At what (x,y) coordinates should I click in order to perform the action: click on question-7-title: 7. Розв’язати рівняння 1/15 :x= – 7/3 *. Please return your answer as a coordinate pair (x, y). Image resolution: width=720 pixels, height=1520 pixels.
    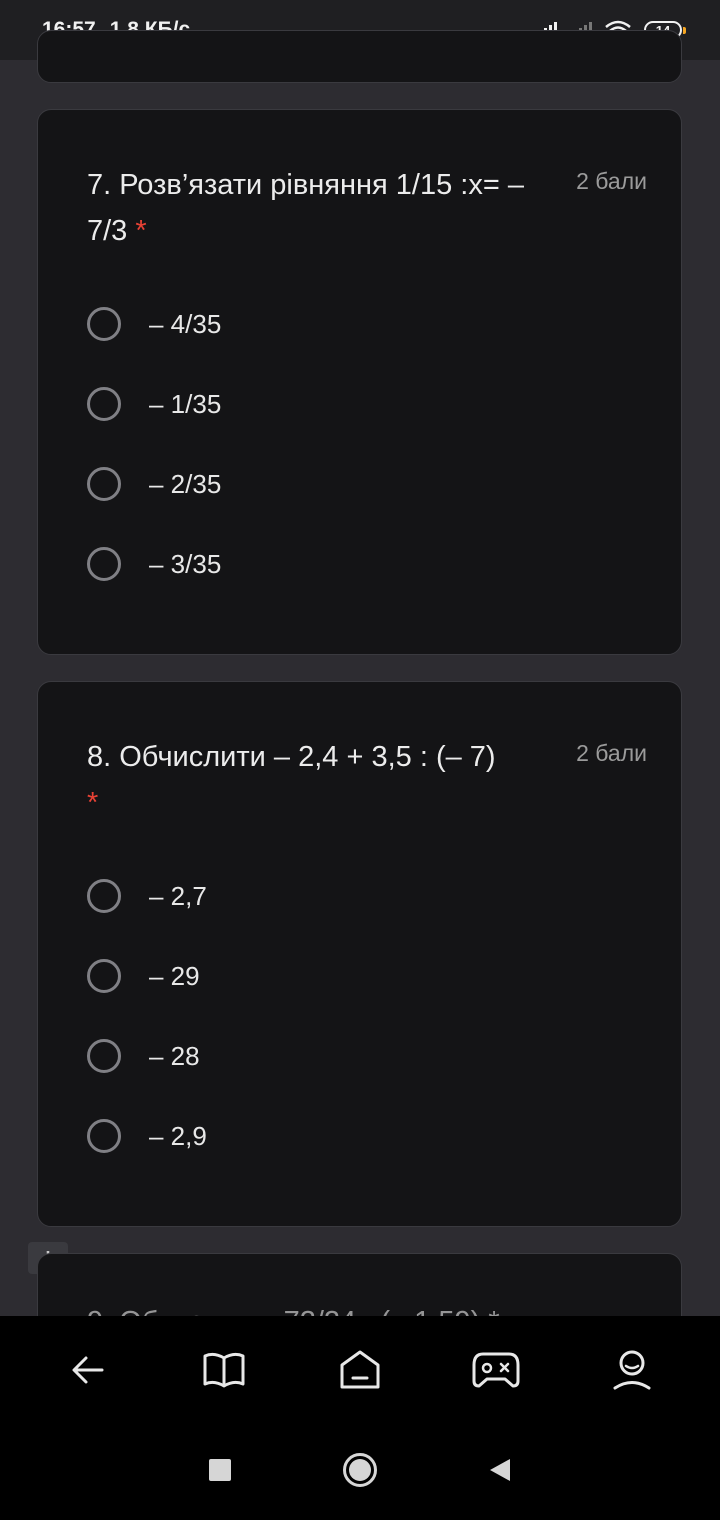
    Looking at the image, I should click on (305, 208).